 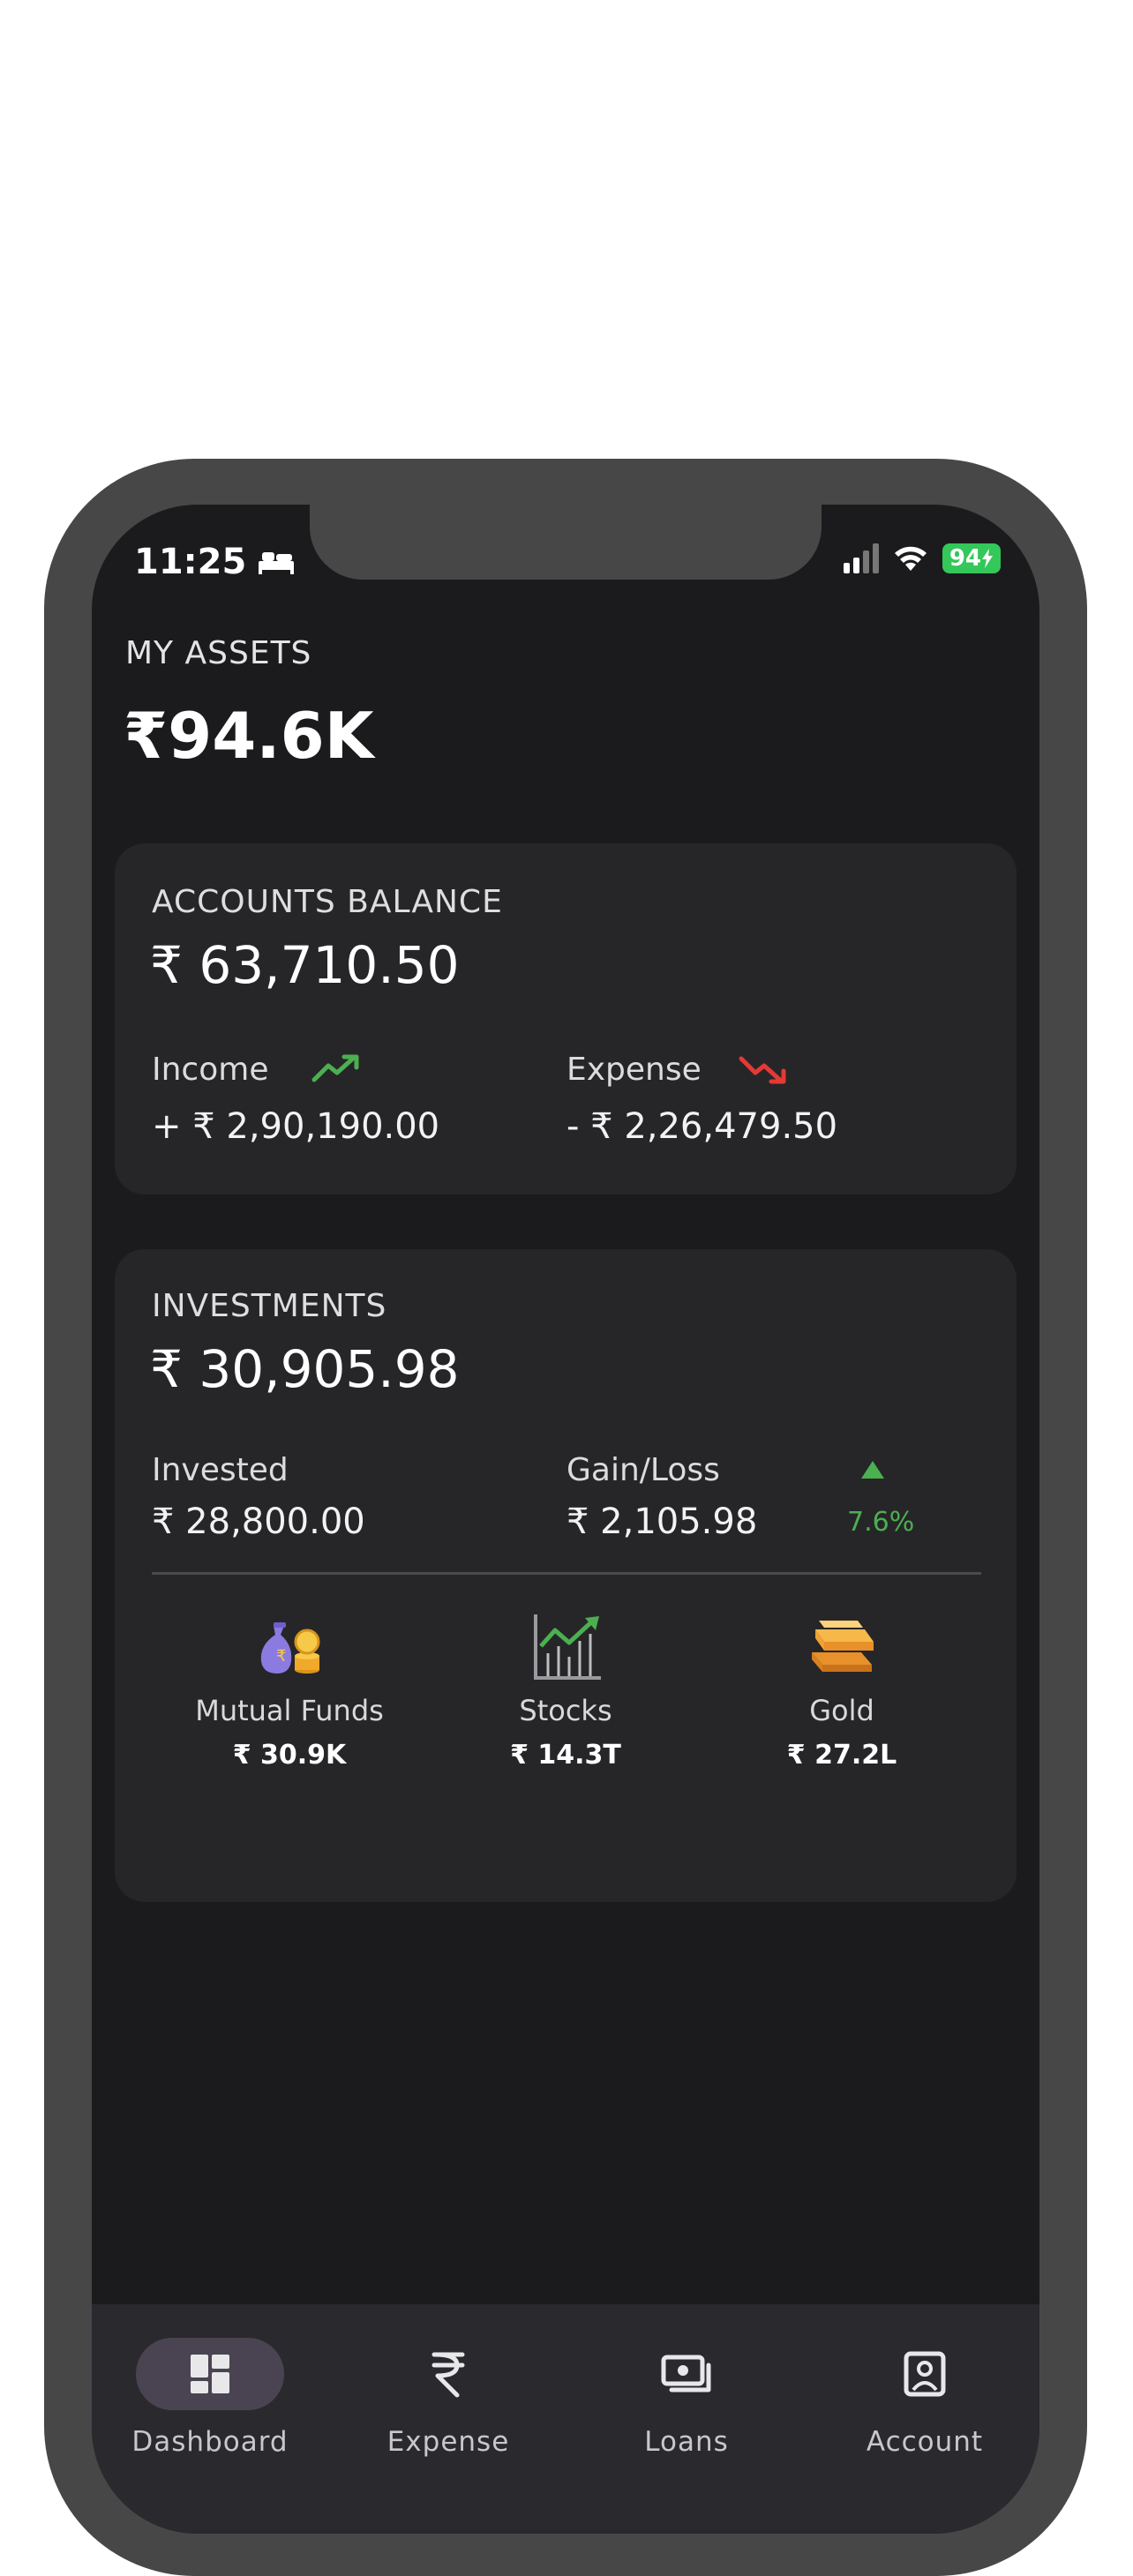 I want to click on gold-bars-icon, so click(x=843, y=1647).